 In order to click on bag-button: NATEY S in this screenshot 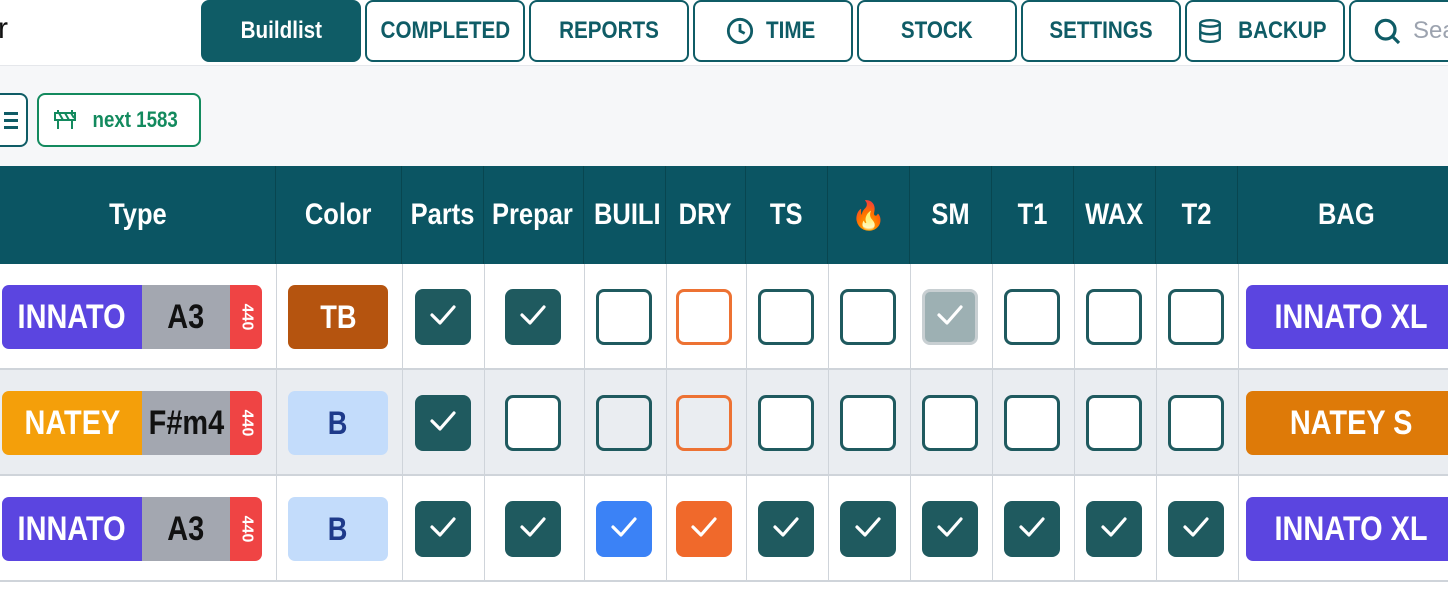, I will do `click(1347, 423)`.